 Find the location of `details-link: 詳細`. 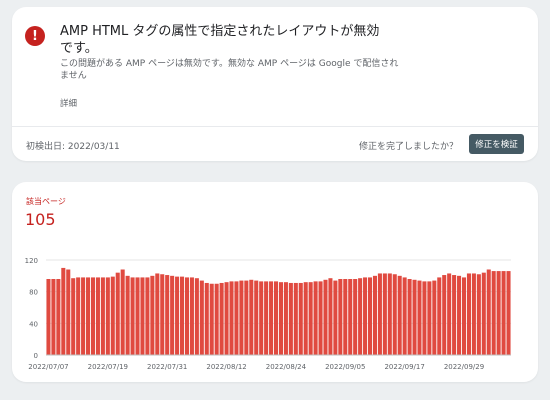

details-link: 詳細 is located at coordinates (68, 103).